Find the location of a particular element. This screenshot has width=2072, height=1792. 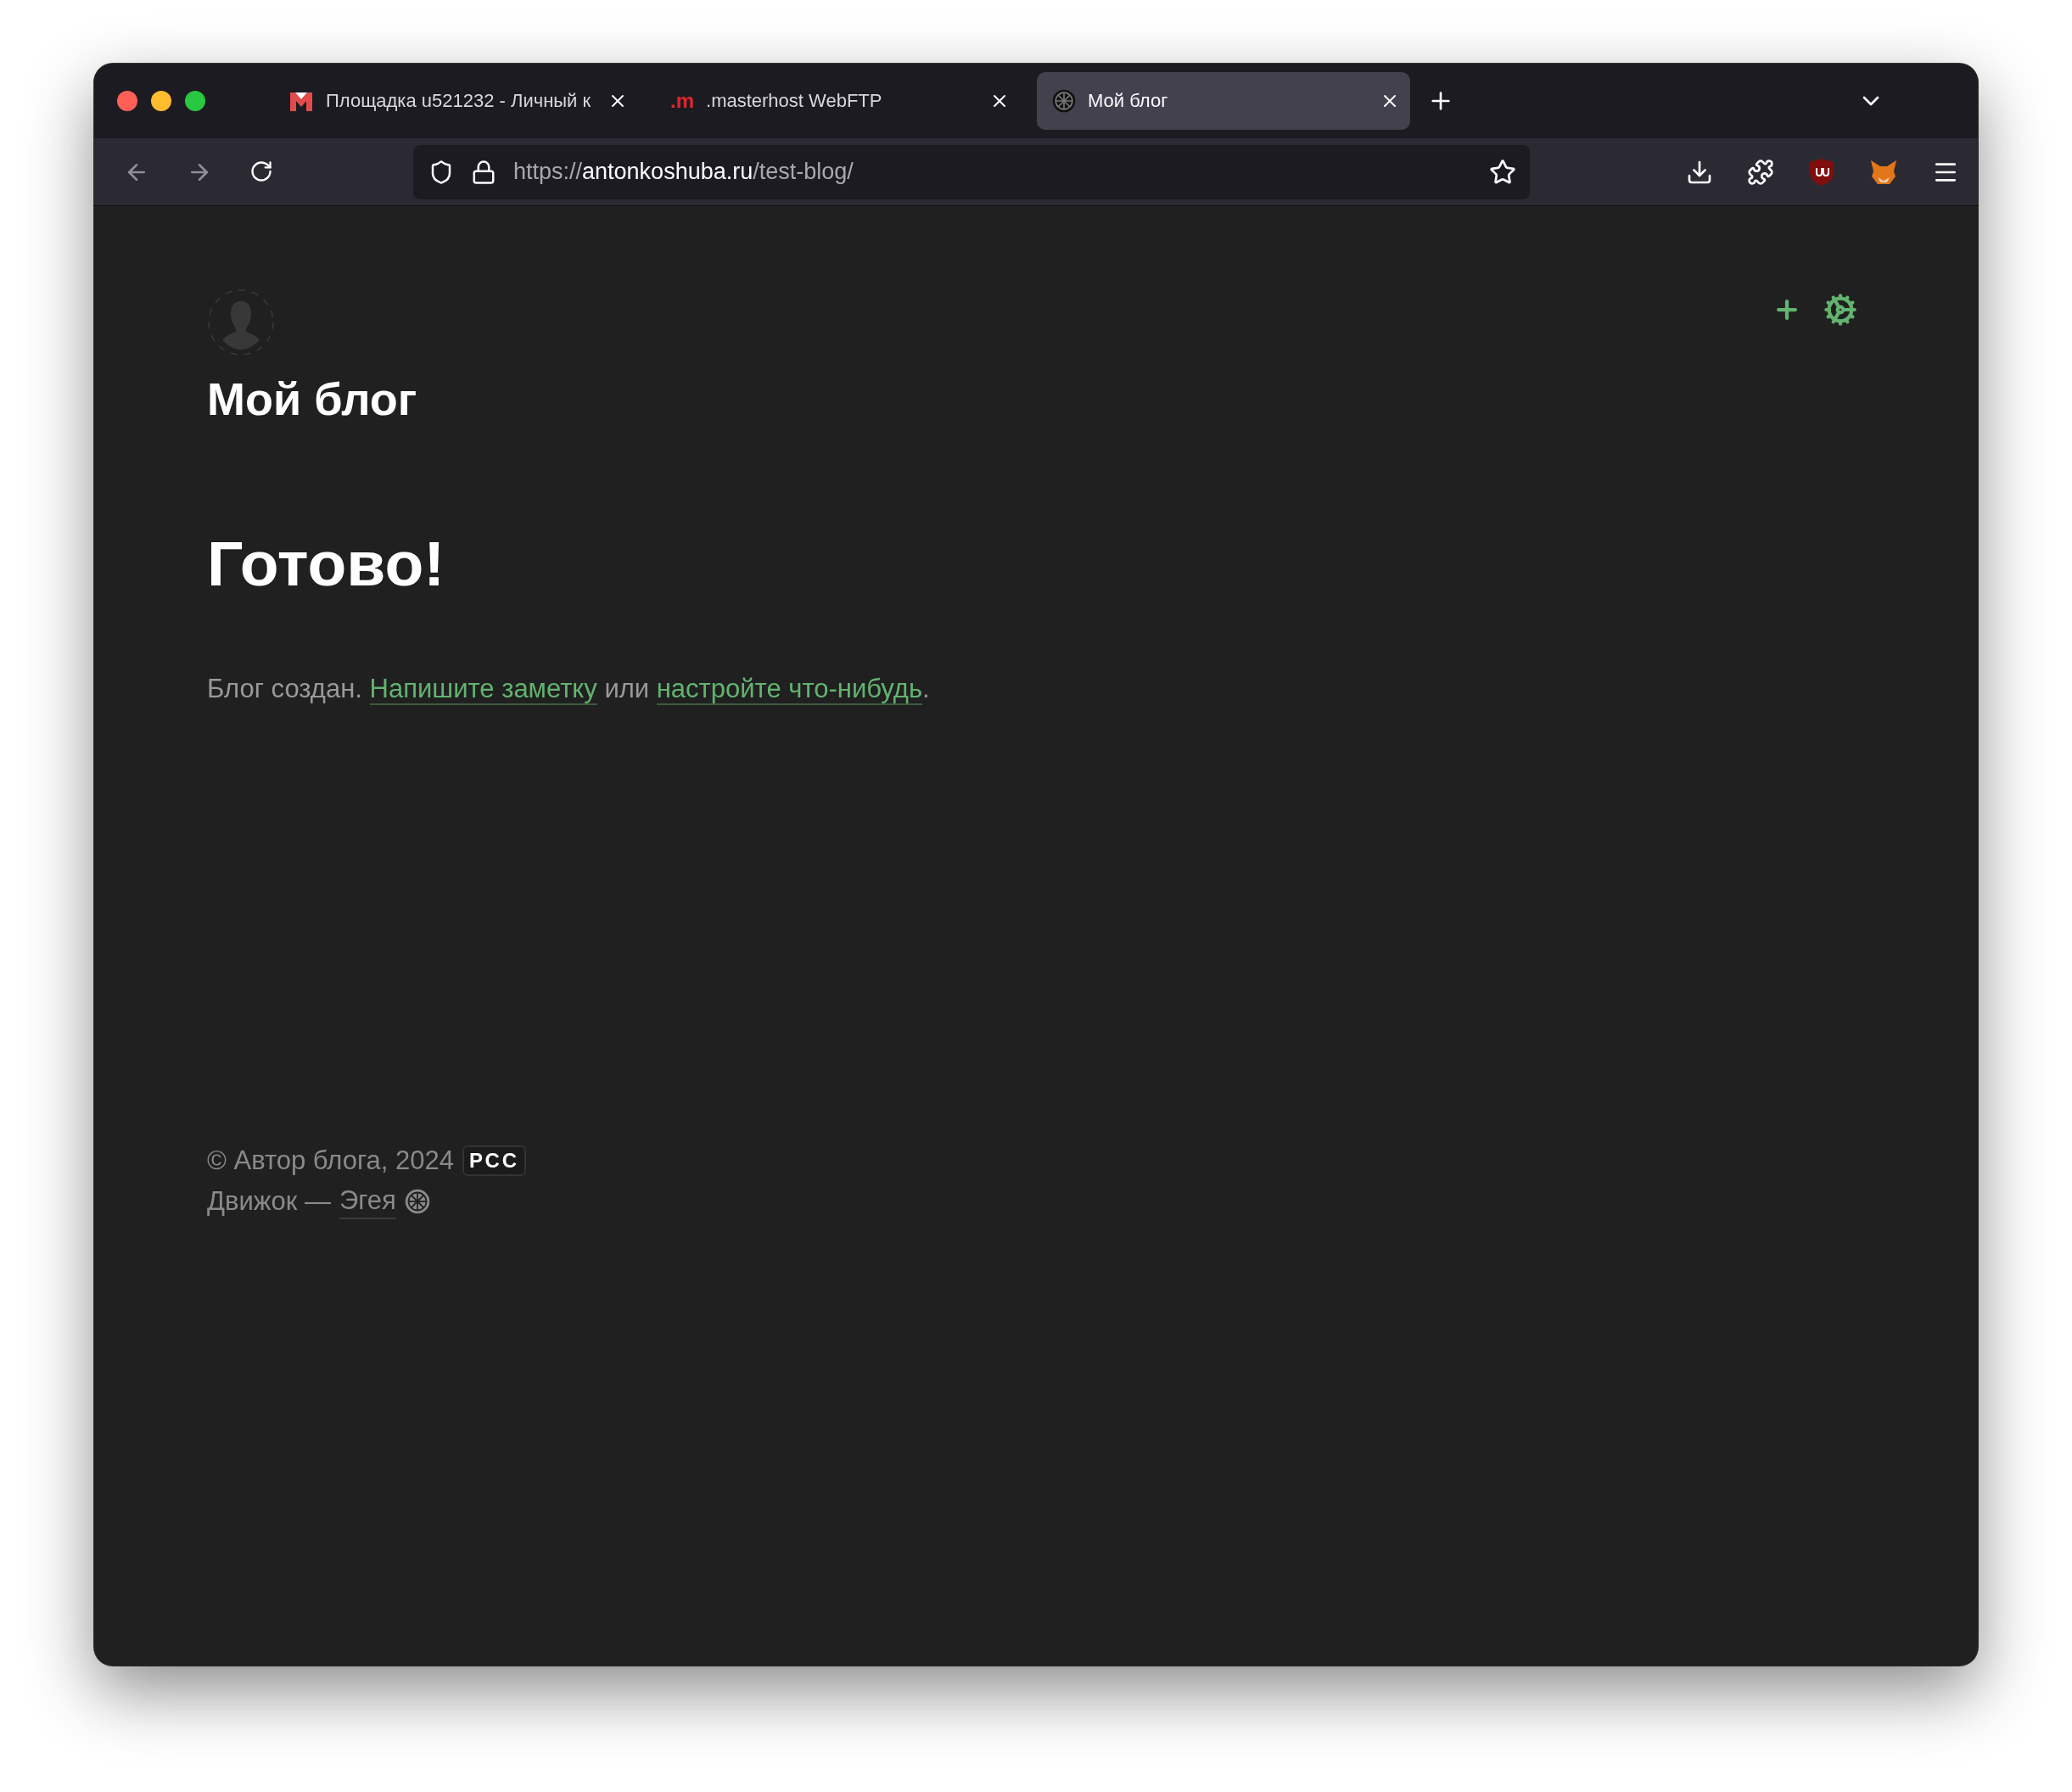

engine-link: Эгея is located at coordinates (367, 1202).